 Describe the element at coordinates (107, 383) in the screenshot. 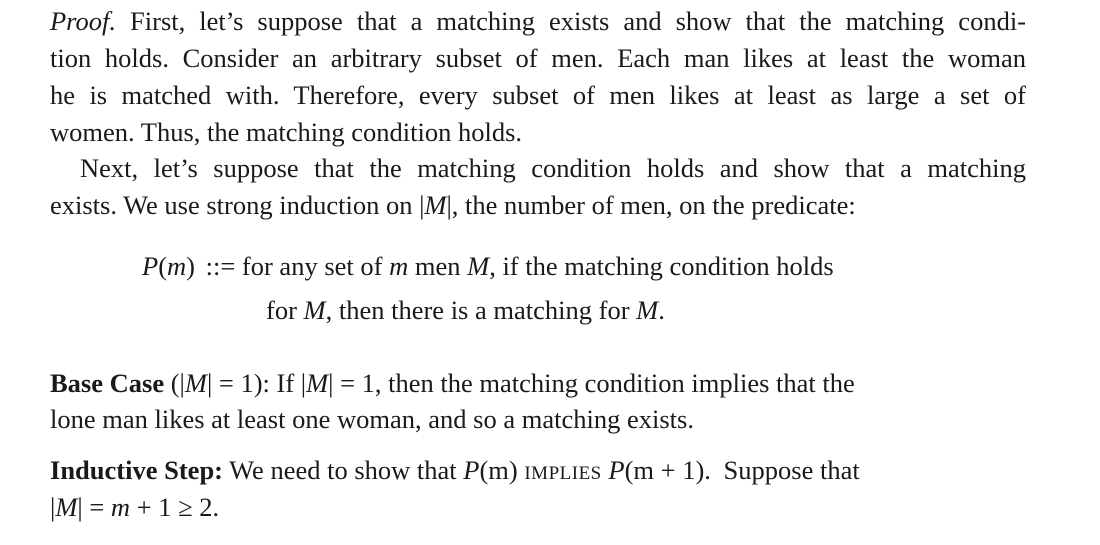

I see `base-case-label: Base Case` at that location.